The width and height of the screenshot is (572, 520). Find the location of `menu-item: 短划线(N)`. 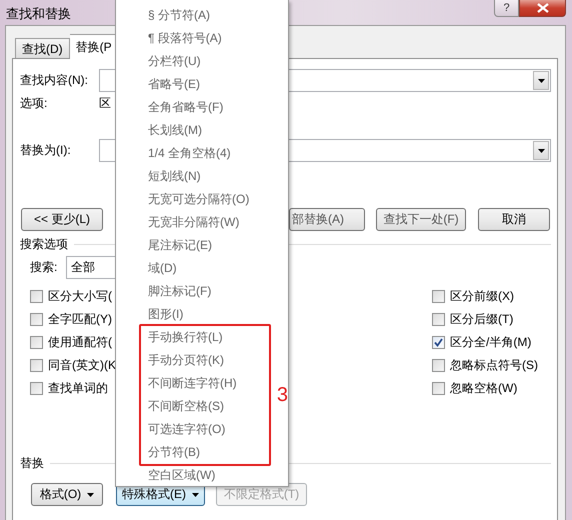

menu-item: 短划线(N) is located at coordinates (202, 176).